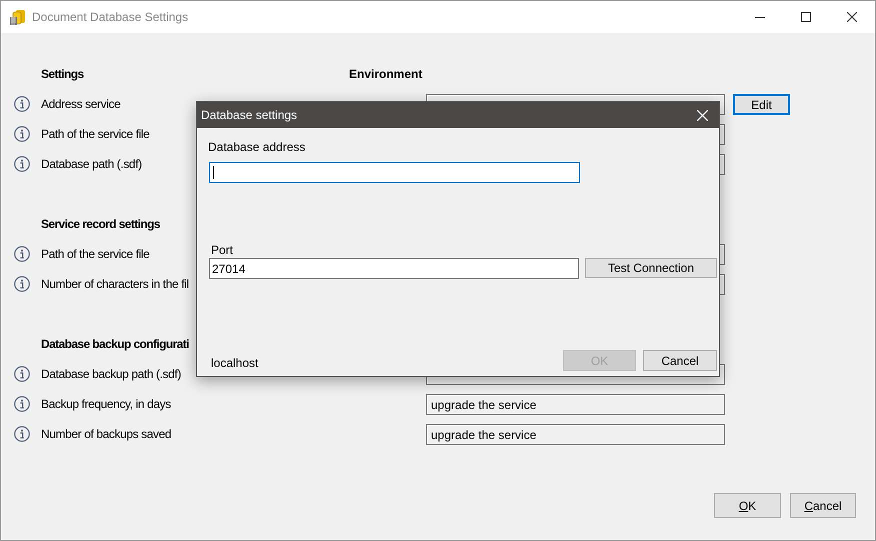 This screenshot has height=541, width=876. I want to click on field-label: Database address, so click(257, 147).